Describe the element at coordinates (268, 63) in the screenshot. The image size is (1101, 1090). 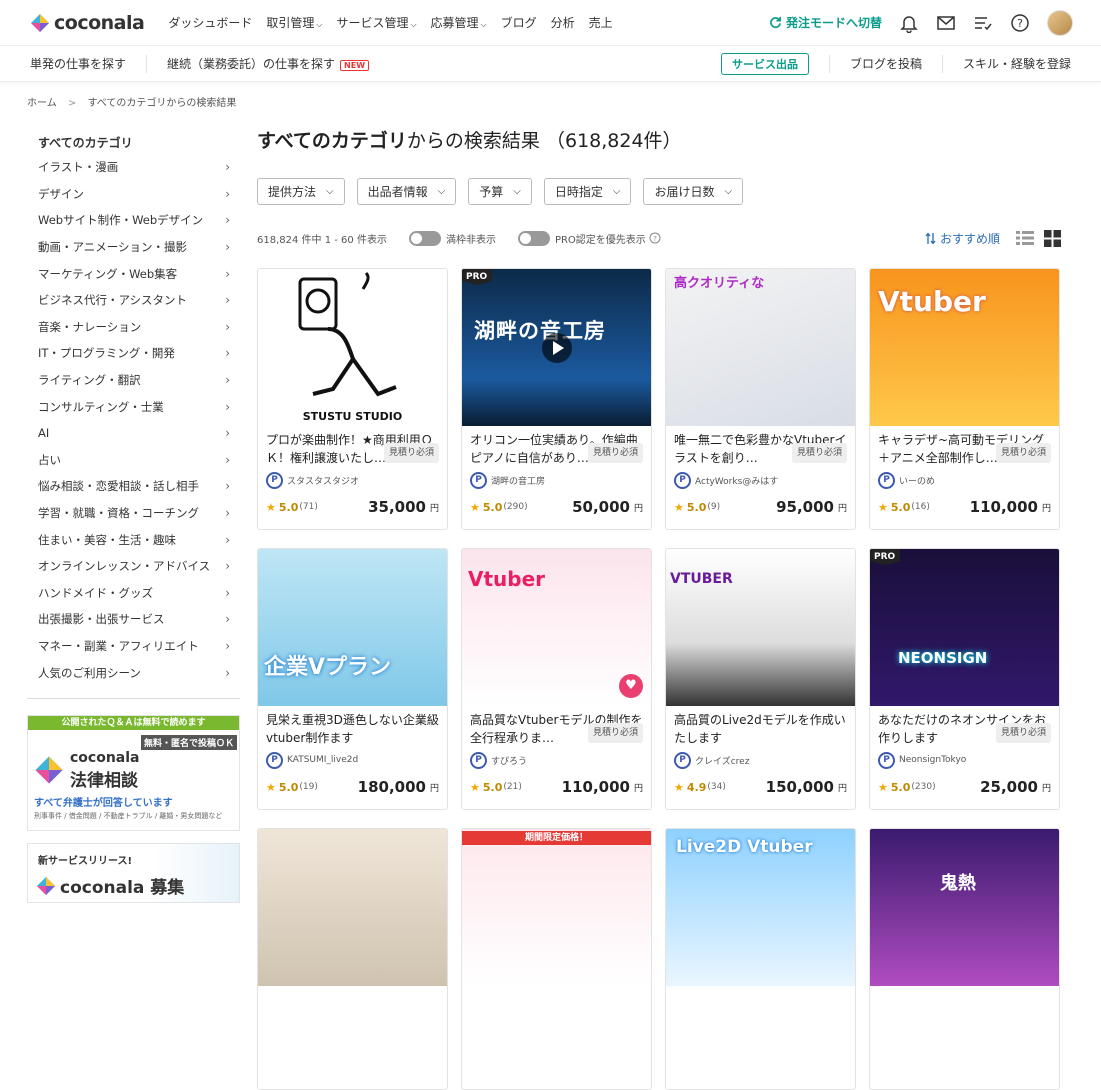
I see `find-contract-jobs-link: 継続（業務委託）の仕事を探す NEW` at that location.